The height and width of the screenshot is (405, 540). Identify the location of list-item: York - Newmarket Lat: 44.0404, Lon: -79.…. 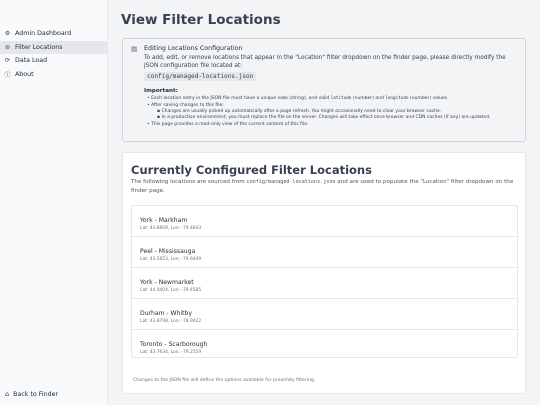
(324, 283).